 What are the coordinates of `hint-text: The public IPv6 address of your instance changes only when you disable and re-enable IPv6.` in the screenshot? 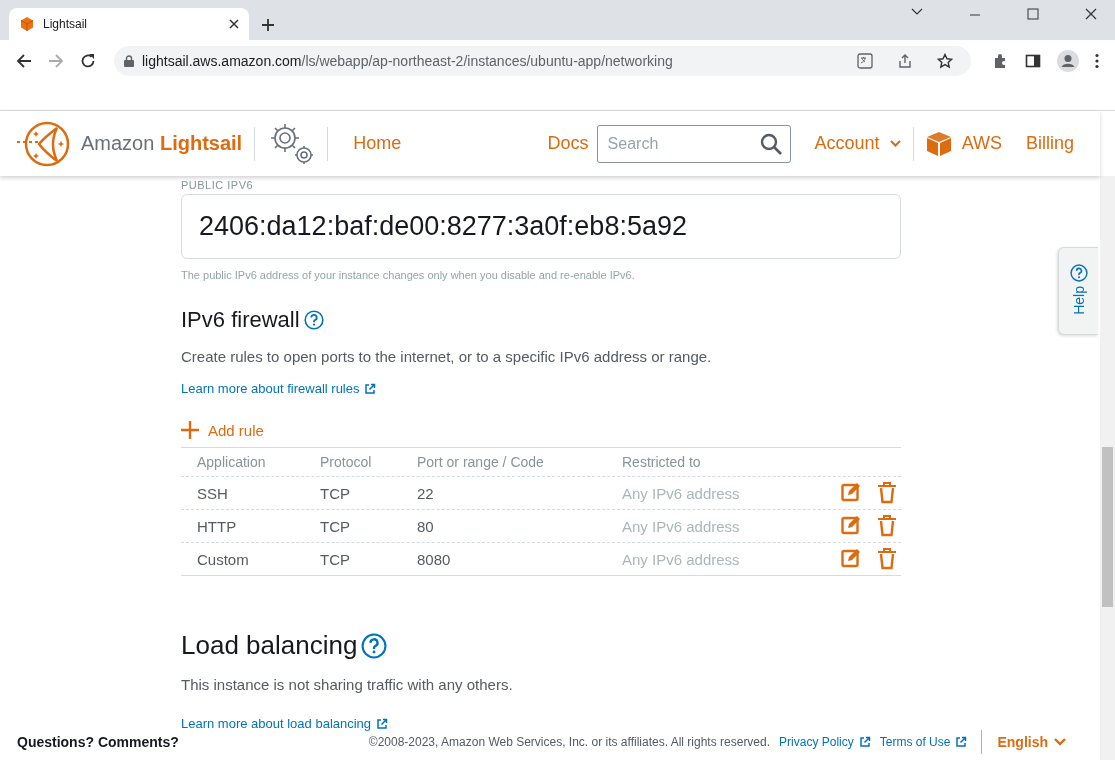 It's located at (408, 275).